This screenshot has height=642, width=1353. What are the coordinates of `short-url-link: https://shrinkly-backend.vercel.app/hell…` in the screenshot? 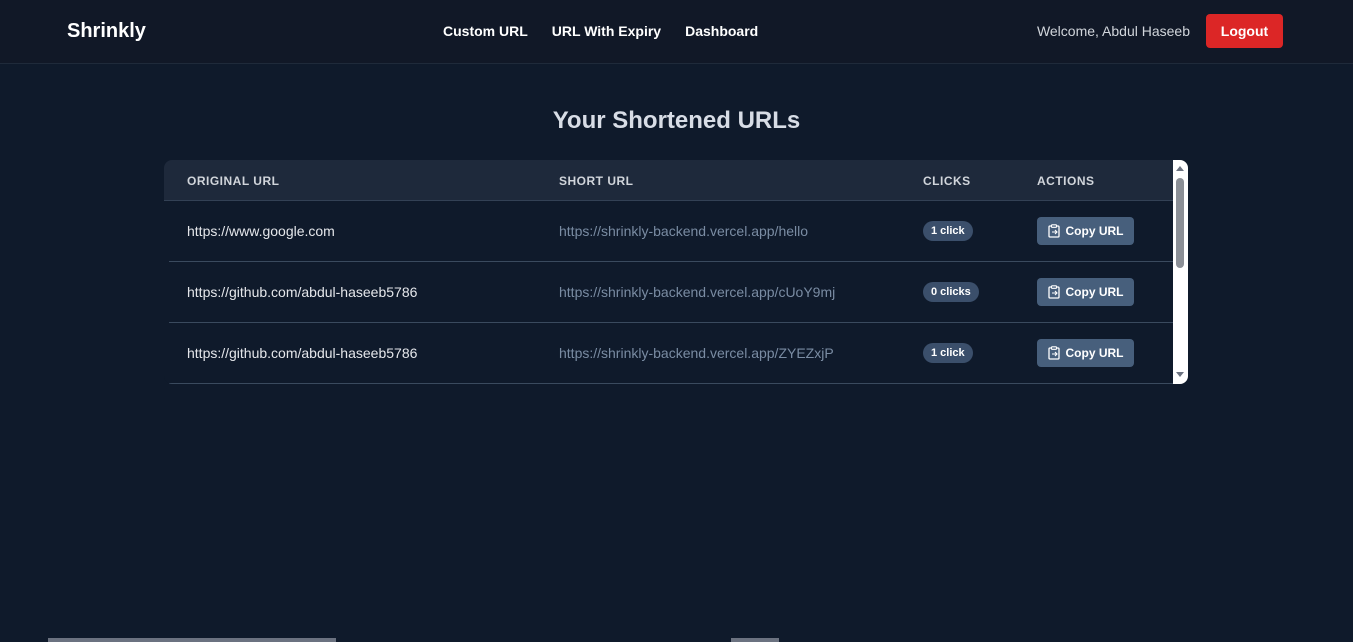 It's located at (683, 231).